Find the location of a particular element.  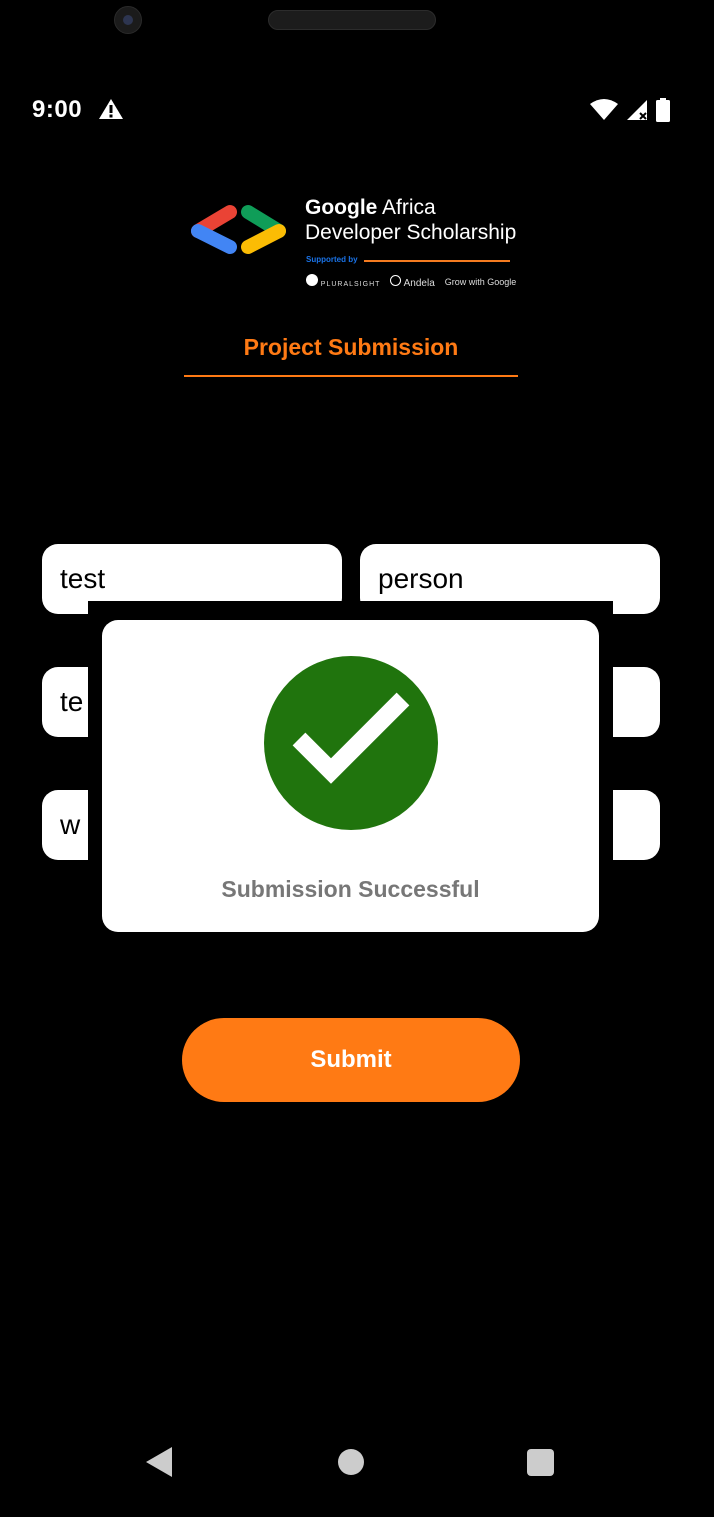

logo-africa: Africa is located at coordinates (406, 207).